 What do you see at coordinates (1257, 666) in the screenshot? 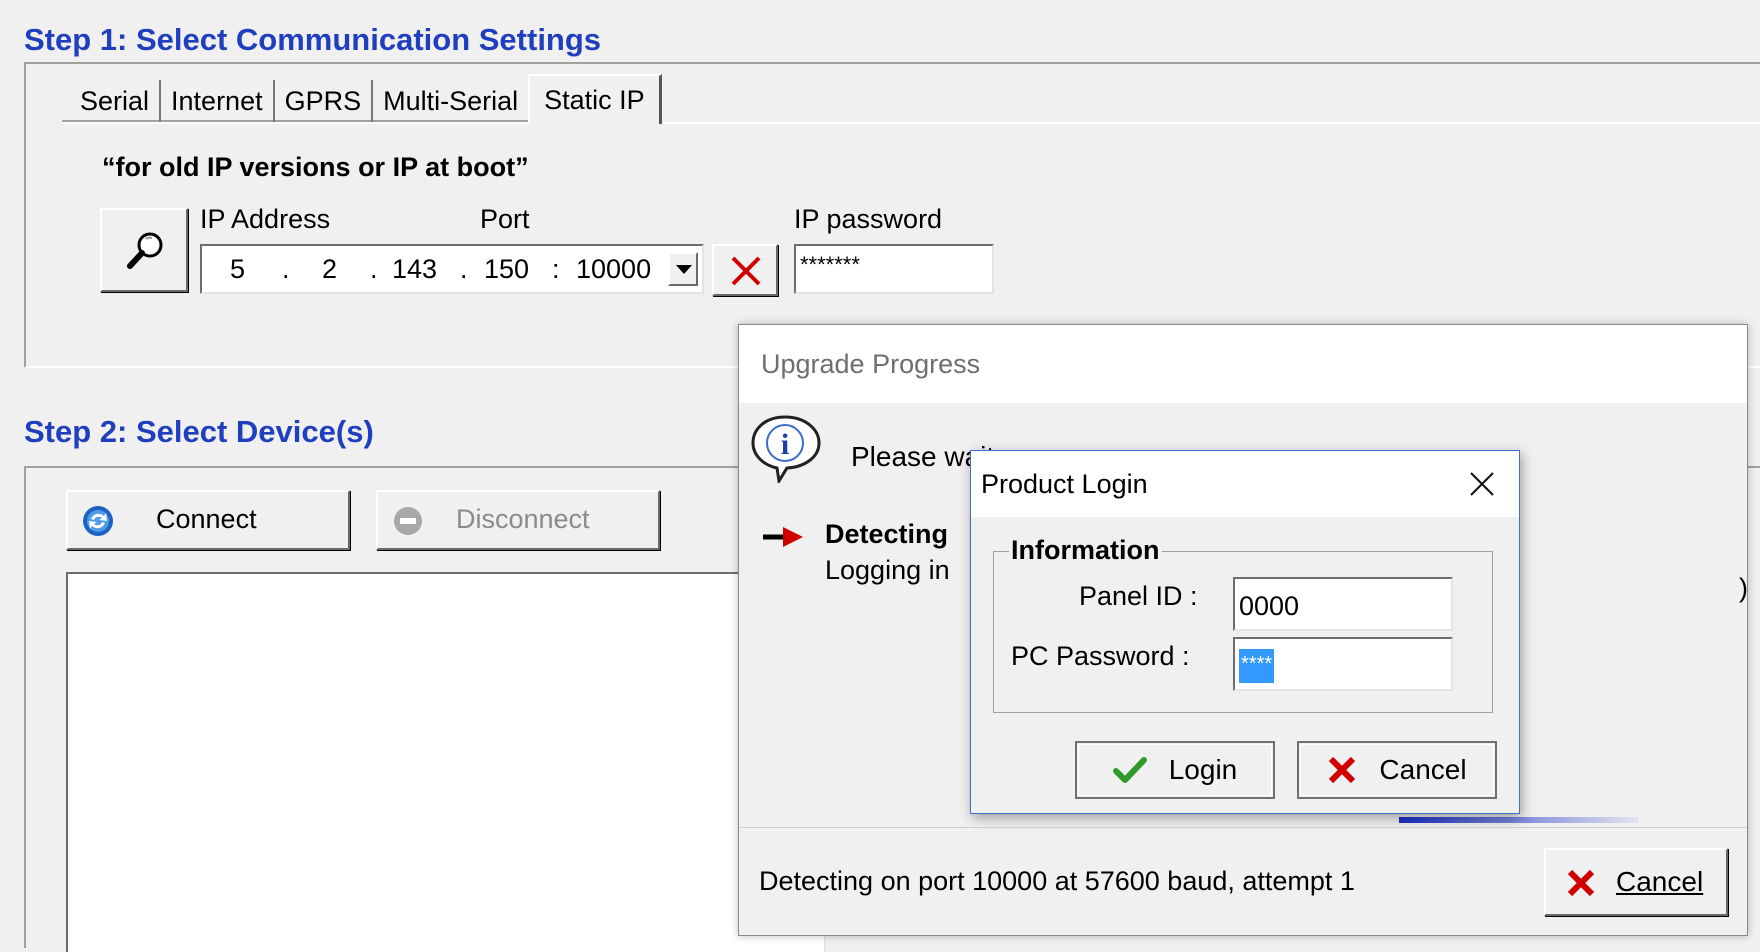
I see `pc-password-value: ****` at bounding box center [1257, 666].